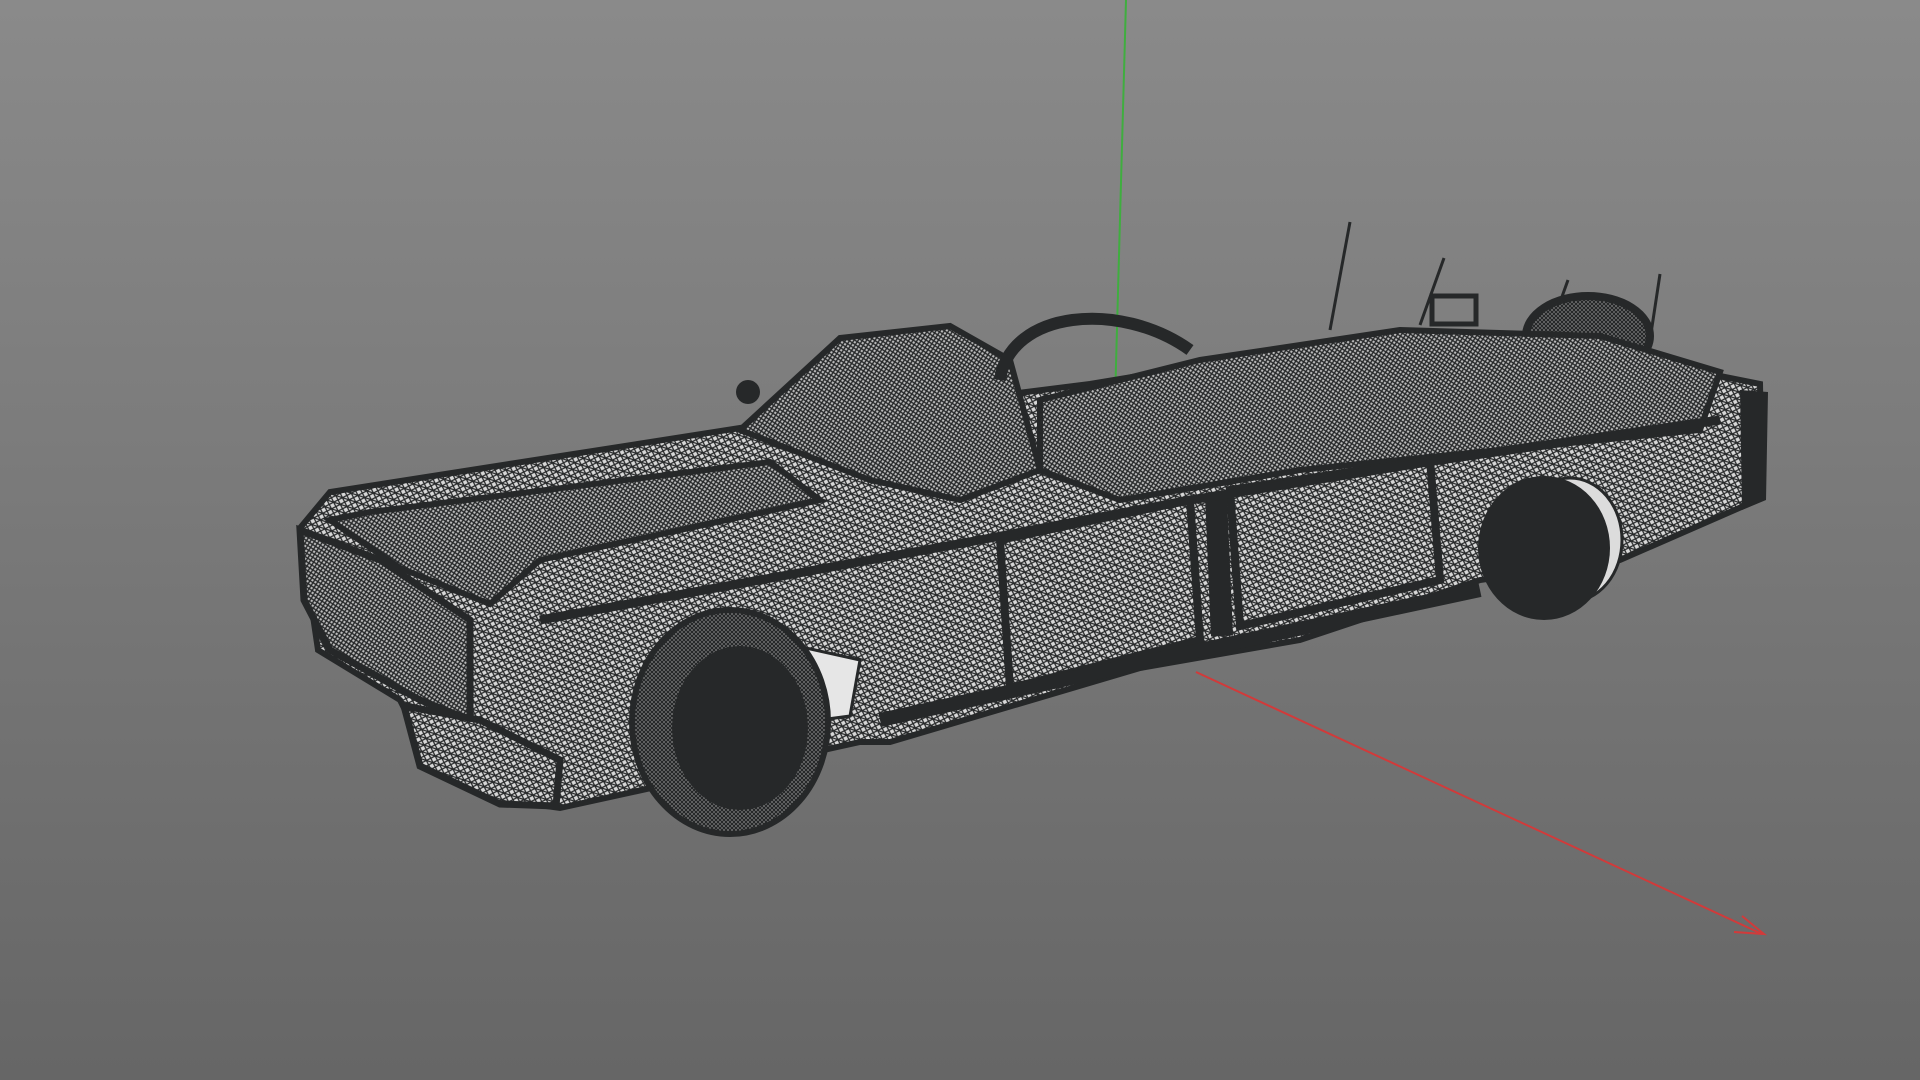  What do you see at coordinates (1544, 548) in the screenshot?
I see `rear-tire` at bounding box center [1544, 548].